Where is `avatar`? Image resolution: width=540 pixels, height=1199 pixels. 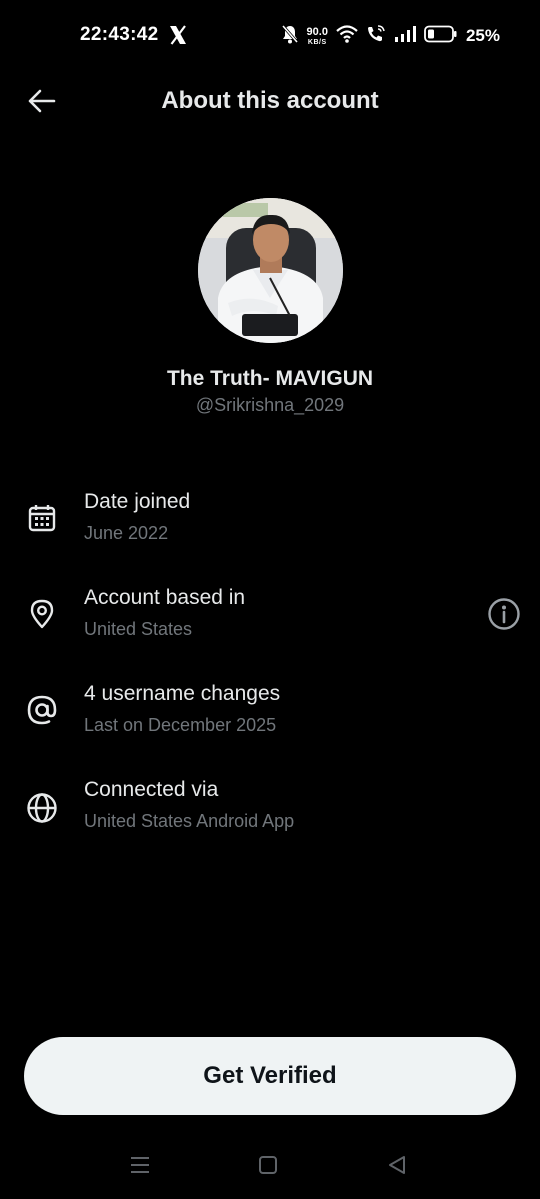 avatar is located at coordinates (270, 270).